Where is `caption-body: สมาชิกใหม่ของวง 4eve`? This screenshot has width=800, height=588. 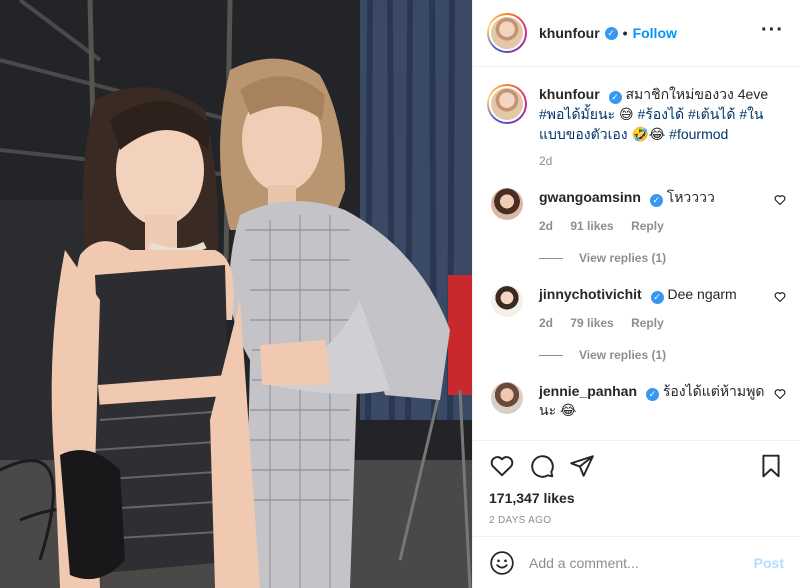
caption-body: สมาชิกใหม่ของวง 4eve is located at coordinates (697, 94).